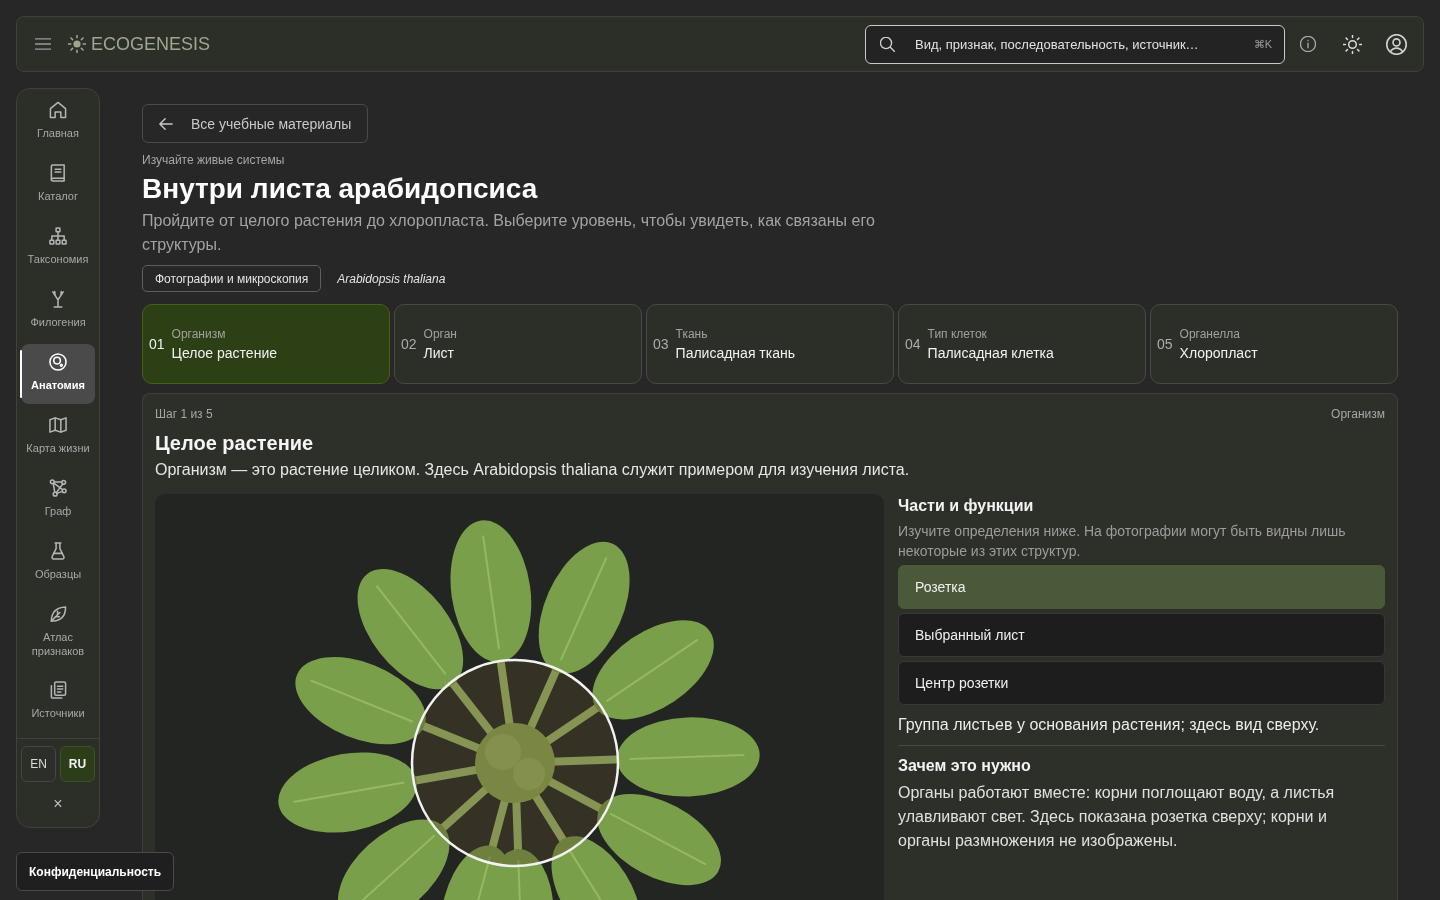  I want to click on nav-item: Карта жизни, so click(58, 437).